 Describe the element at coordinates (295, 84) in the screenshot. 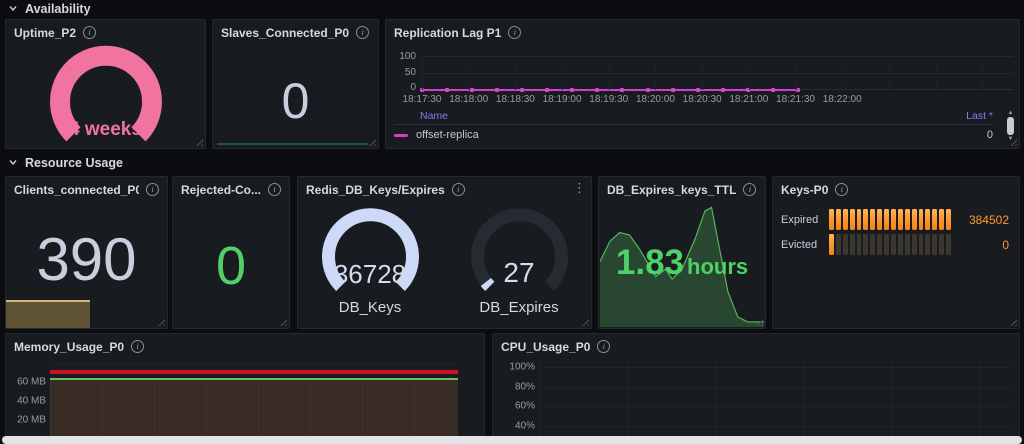

I see `panel-slaves: Slaves_Connected_P0 i 0` at that location.